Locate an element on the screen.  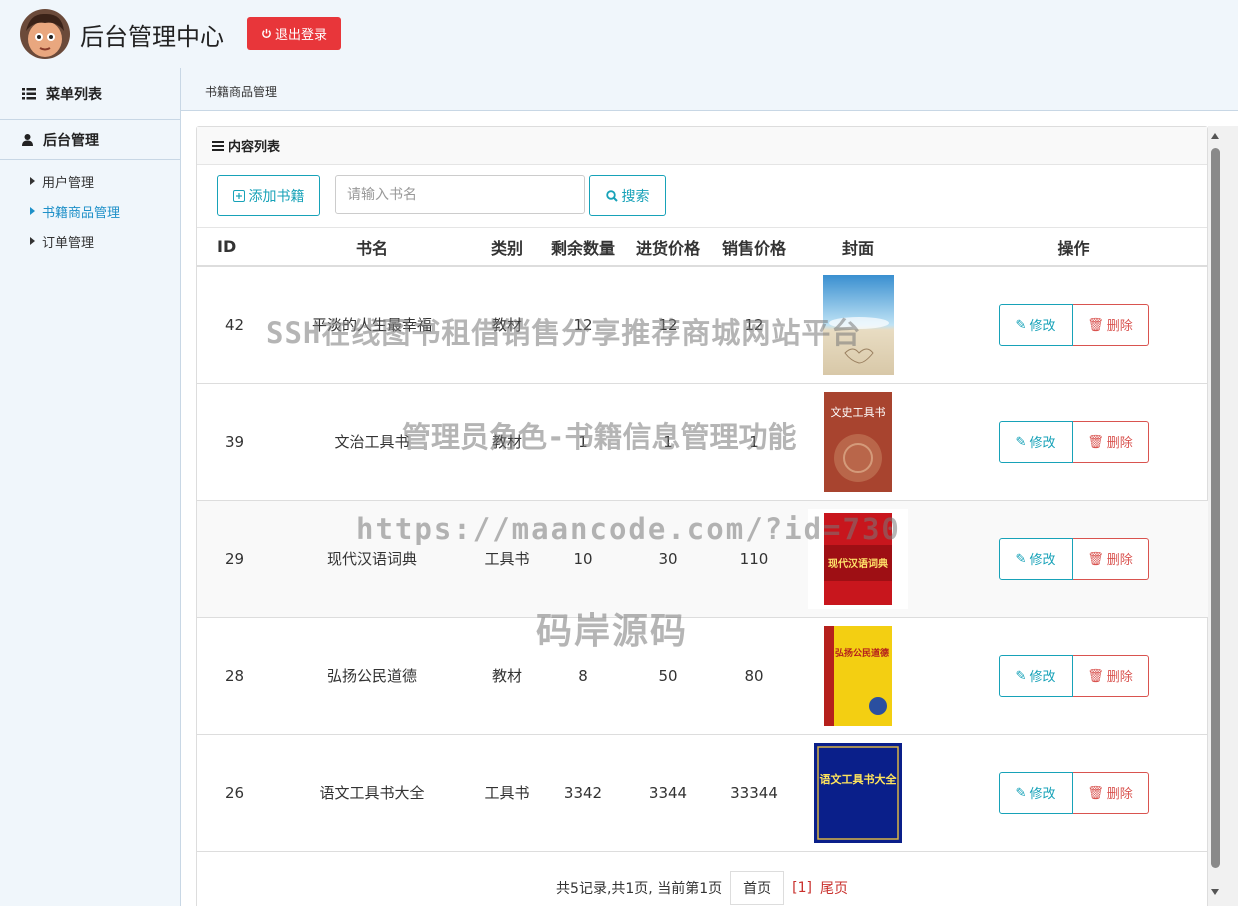
column-header: ID is located at coordinates (234, 247).